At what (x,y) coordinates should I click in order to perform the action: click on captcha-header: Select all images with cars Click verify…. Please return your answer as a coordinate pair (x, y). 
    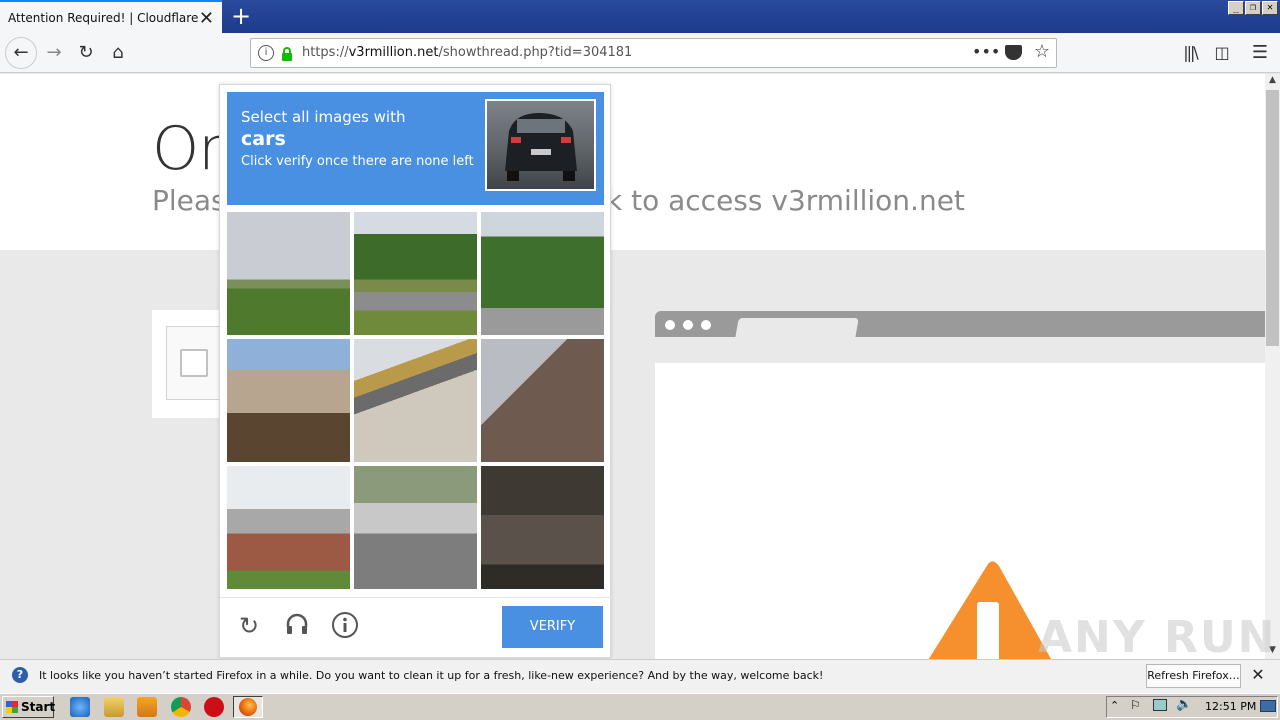
    Looking at the image, I should click on (415, 148).